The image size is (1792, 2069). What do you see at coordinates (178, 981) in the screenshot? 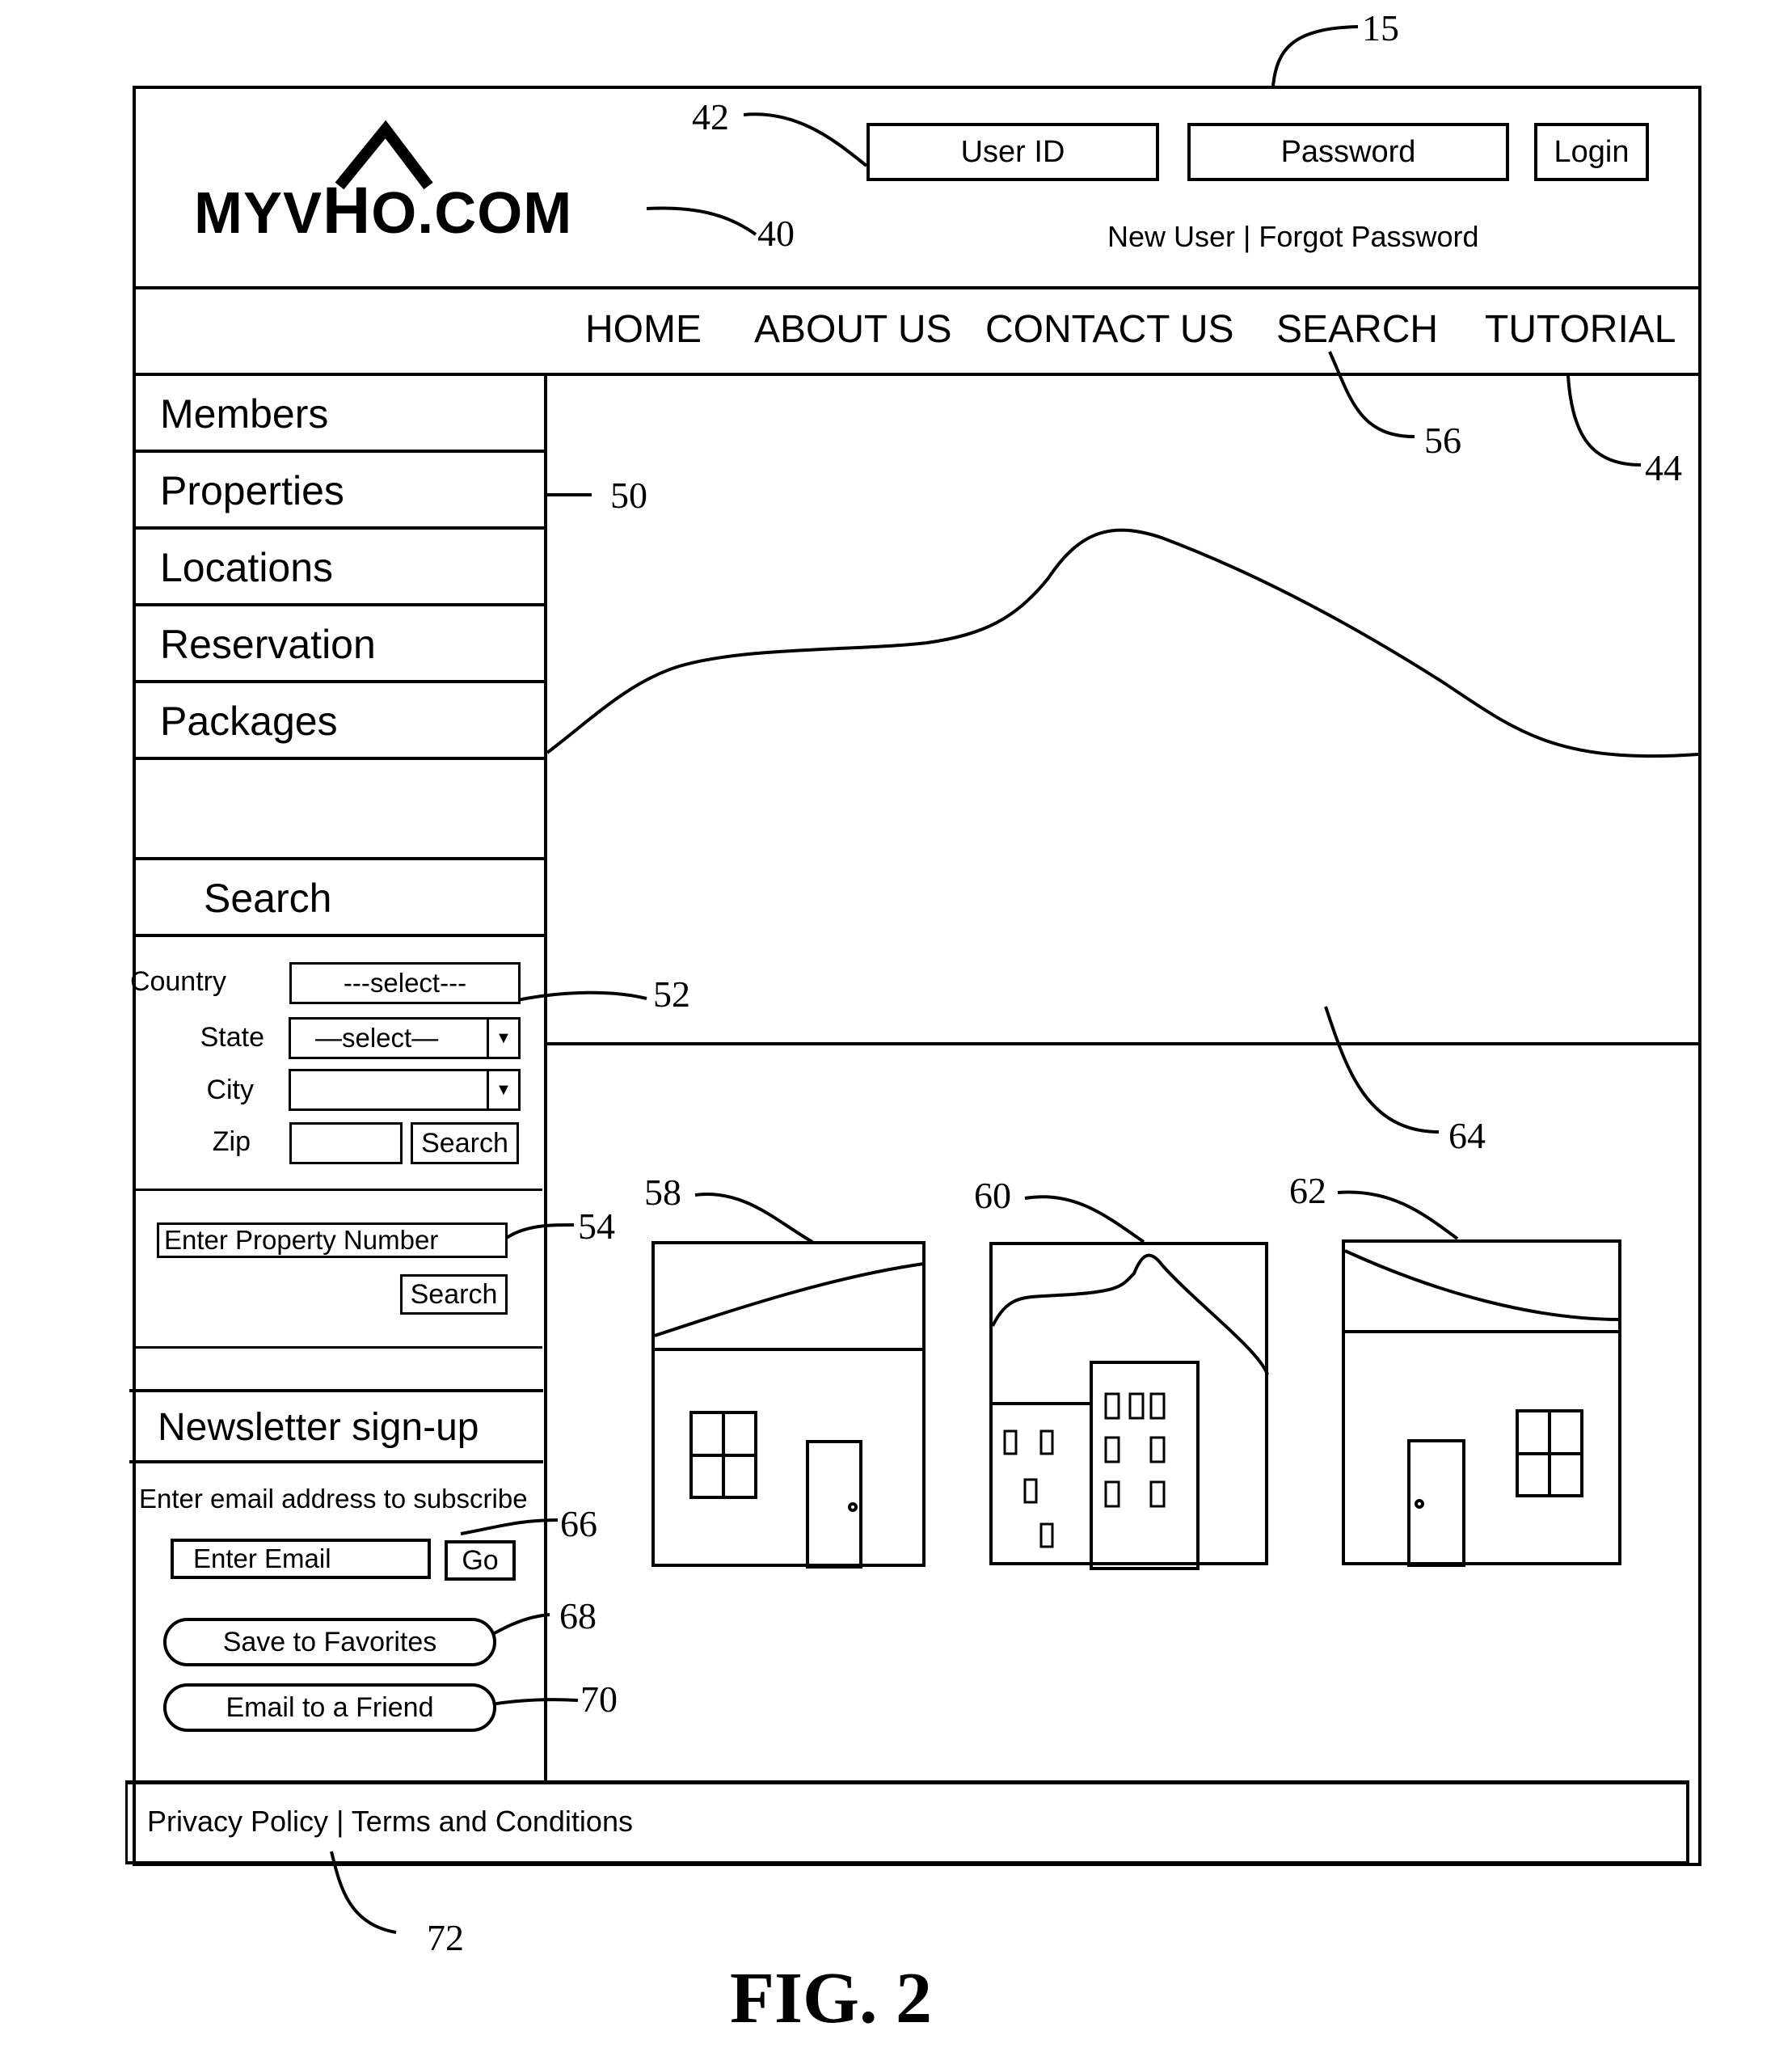
I see `country-label: Country` at bounding box center [178, 981].